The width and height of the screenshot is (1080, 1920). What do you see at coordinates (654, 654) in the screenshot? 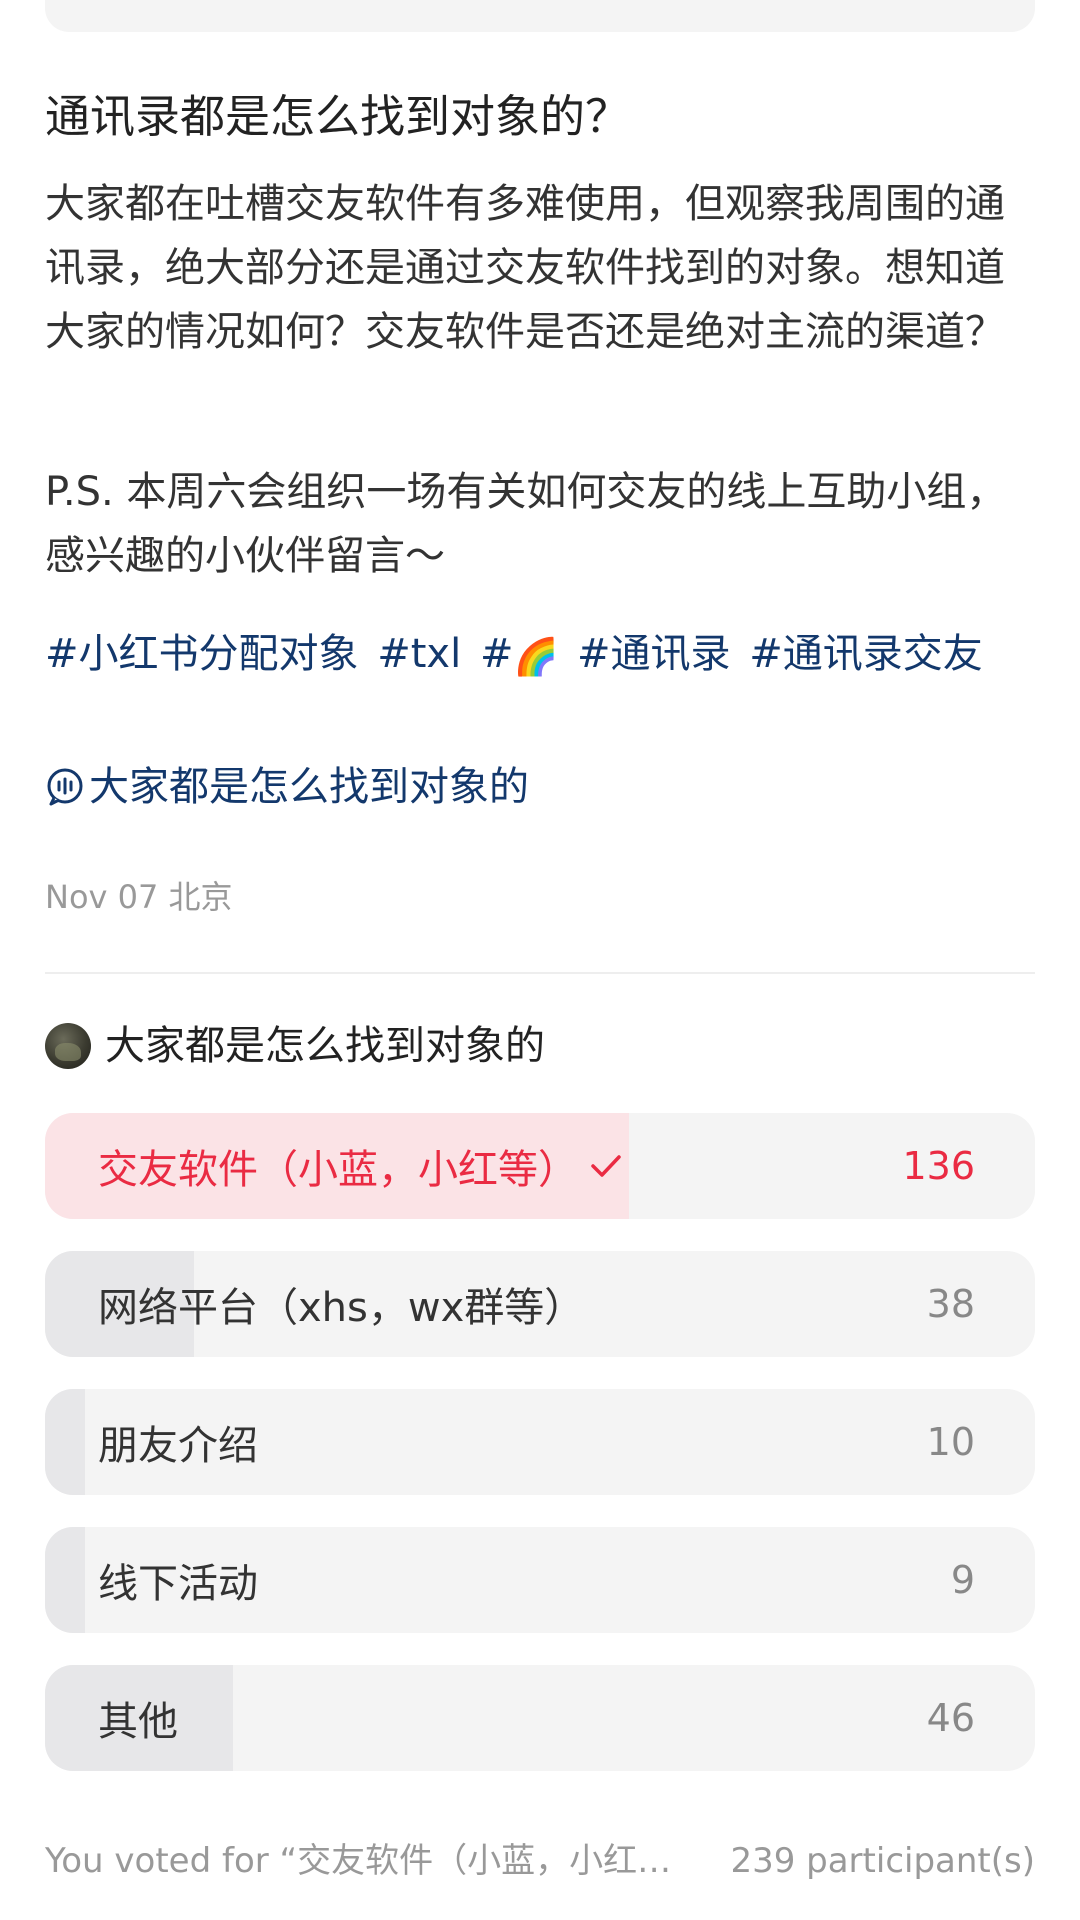
I see `hashtag-contacts: #通讯录` at bounding box center [654, 654].